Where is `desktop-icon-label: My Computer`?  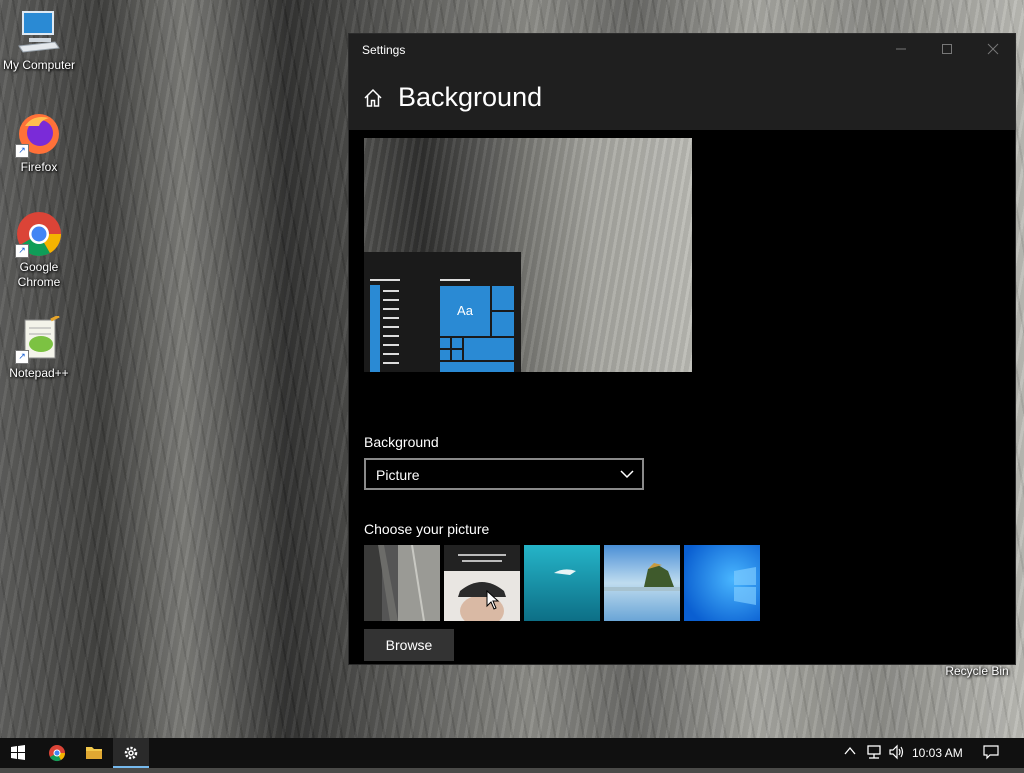 desktop-icon-label: My Computer is located at coordinates (39, 65).